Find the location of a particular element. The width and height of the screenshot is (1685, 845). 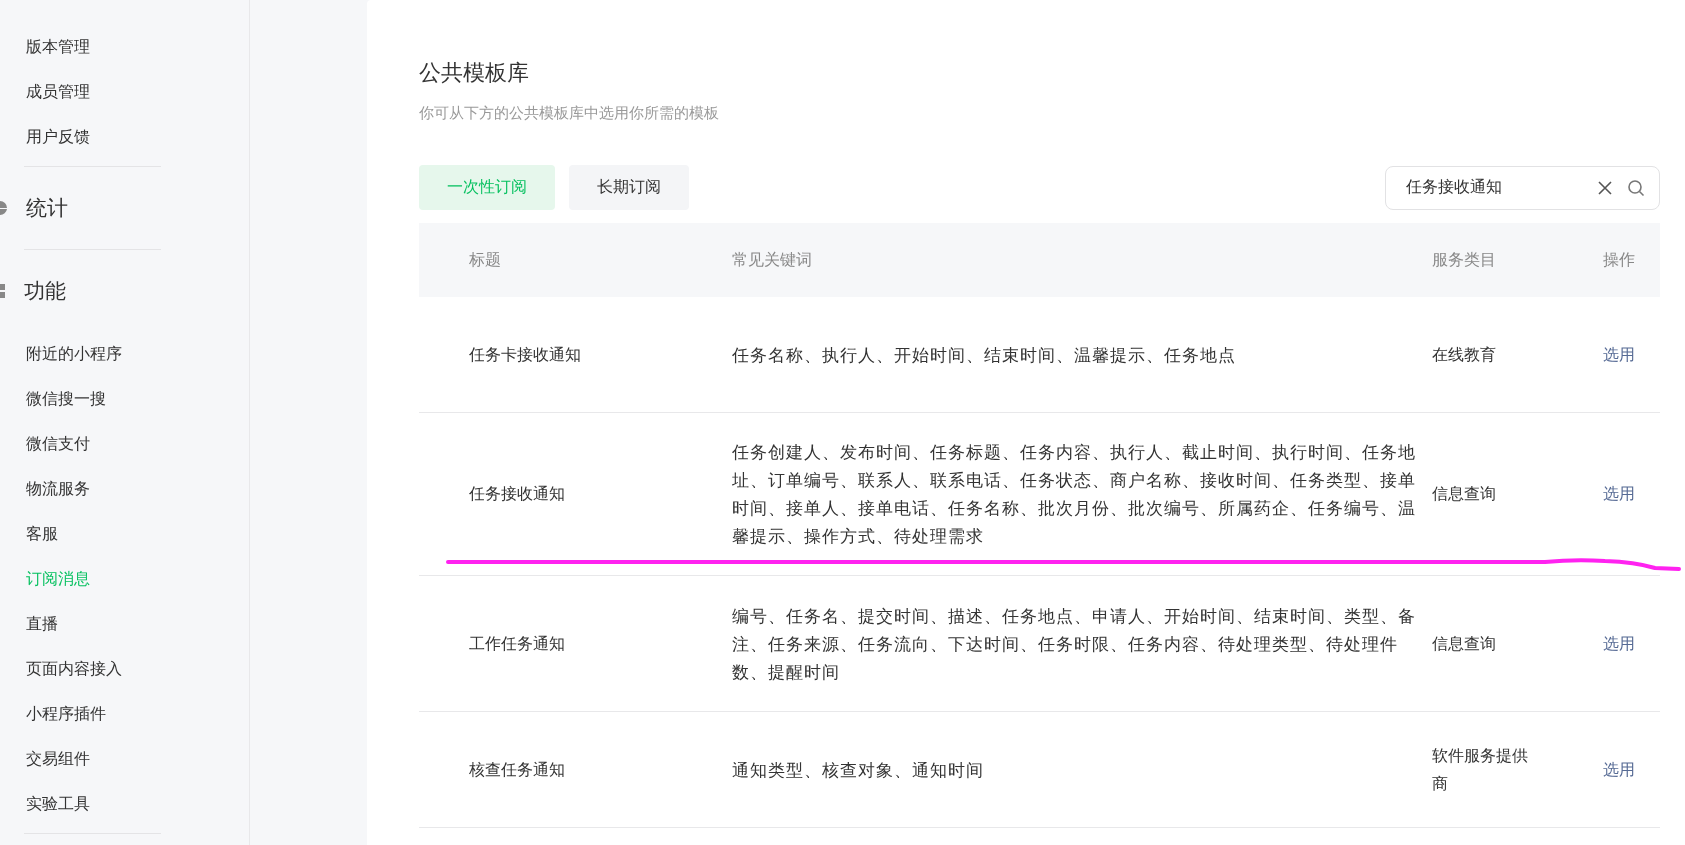

tab: 长期订阅 is located at coordinates (629, 187).